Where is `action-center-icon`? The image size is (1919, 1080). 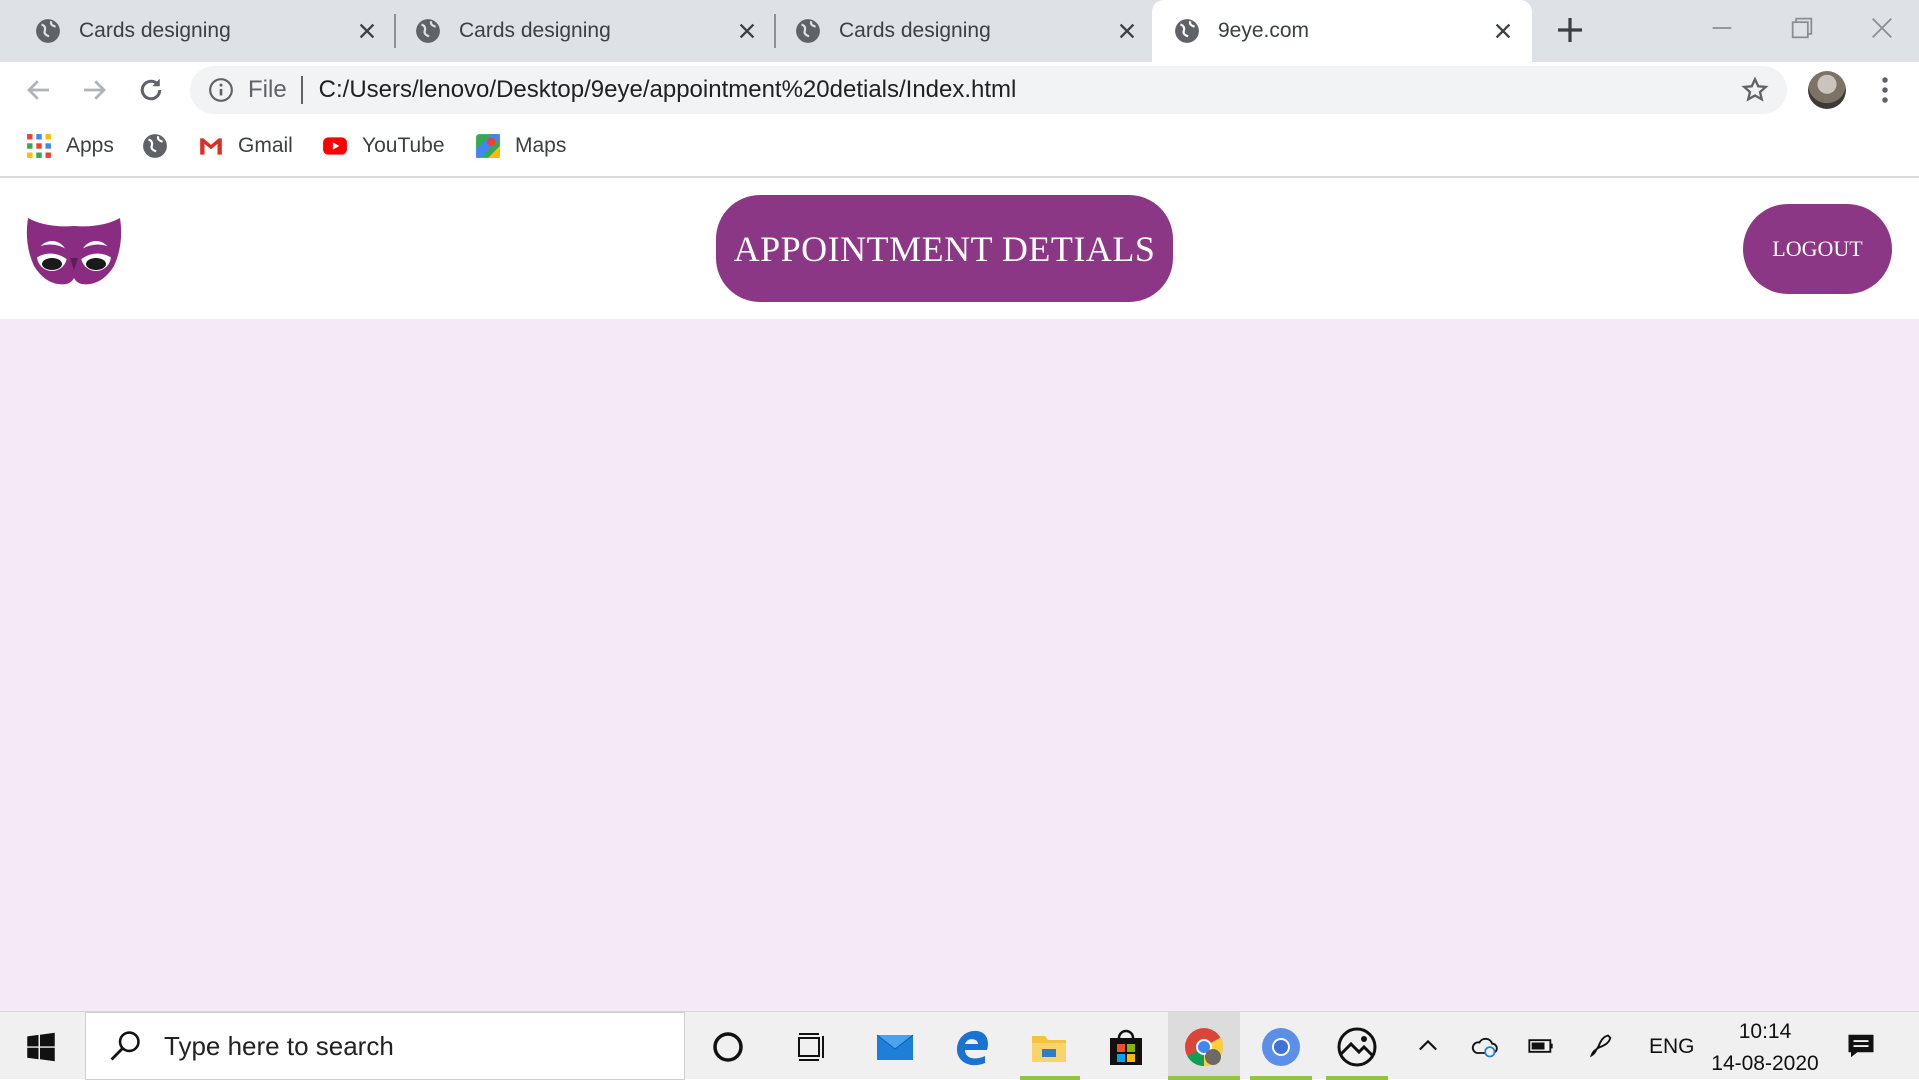
action-center-icon is located at coordinates (1861, 1046).